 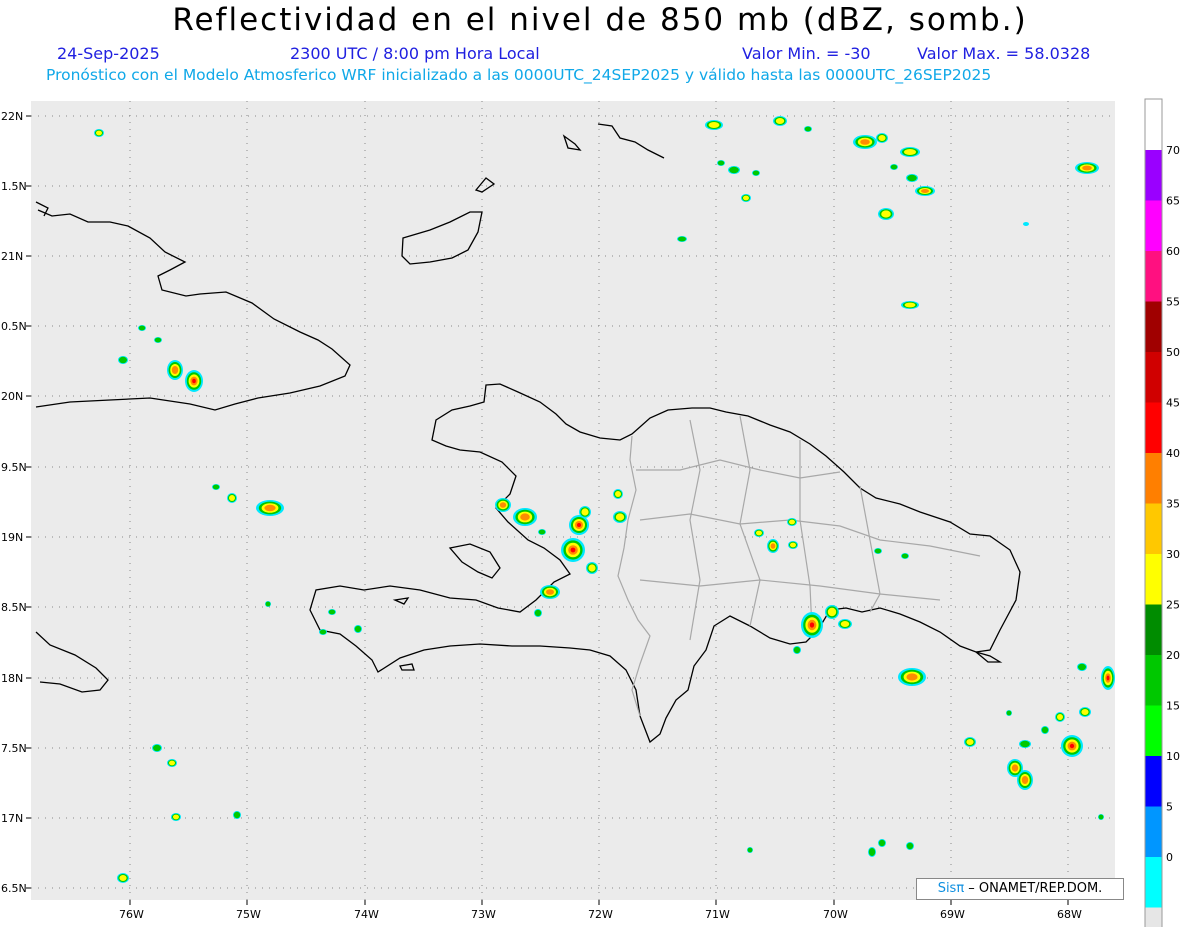 I want to click on colorbar-label: 60, so click(x=1173, y=251).